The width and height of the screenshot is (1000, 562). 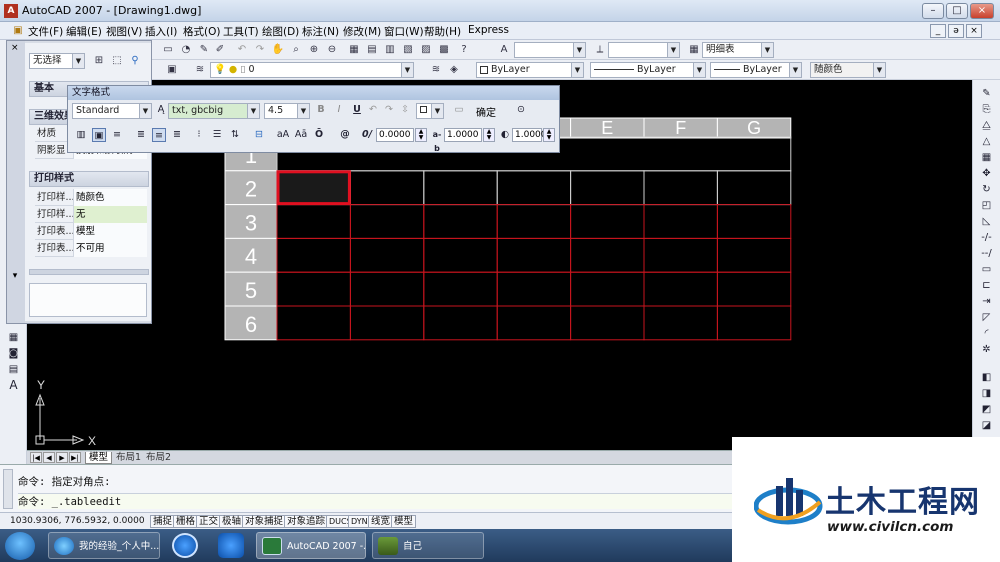 I want to click on stretch-icon: ◺, so click(x=986, y=221).